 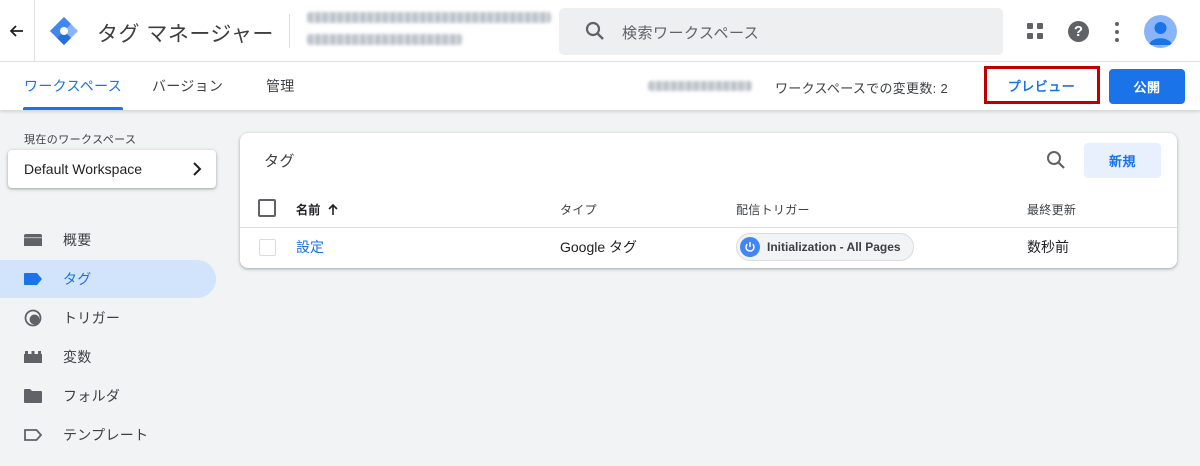 I want to click on help-icon: ?, so click(x=1078, y=31).